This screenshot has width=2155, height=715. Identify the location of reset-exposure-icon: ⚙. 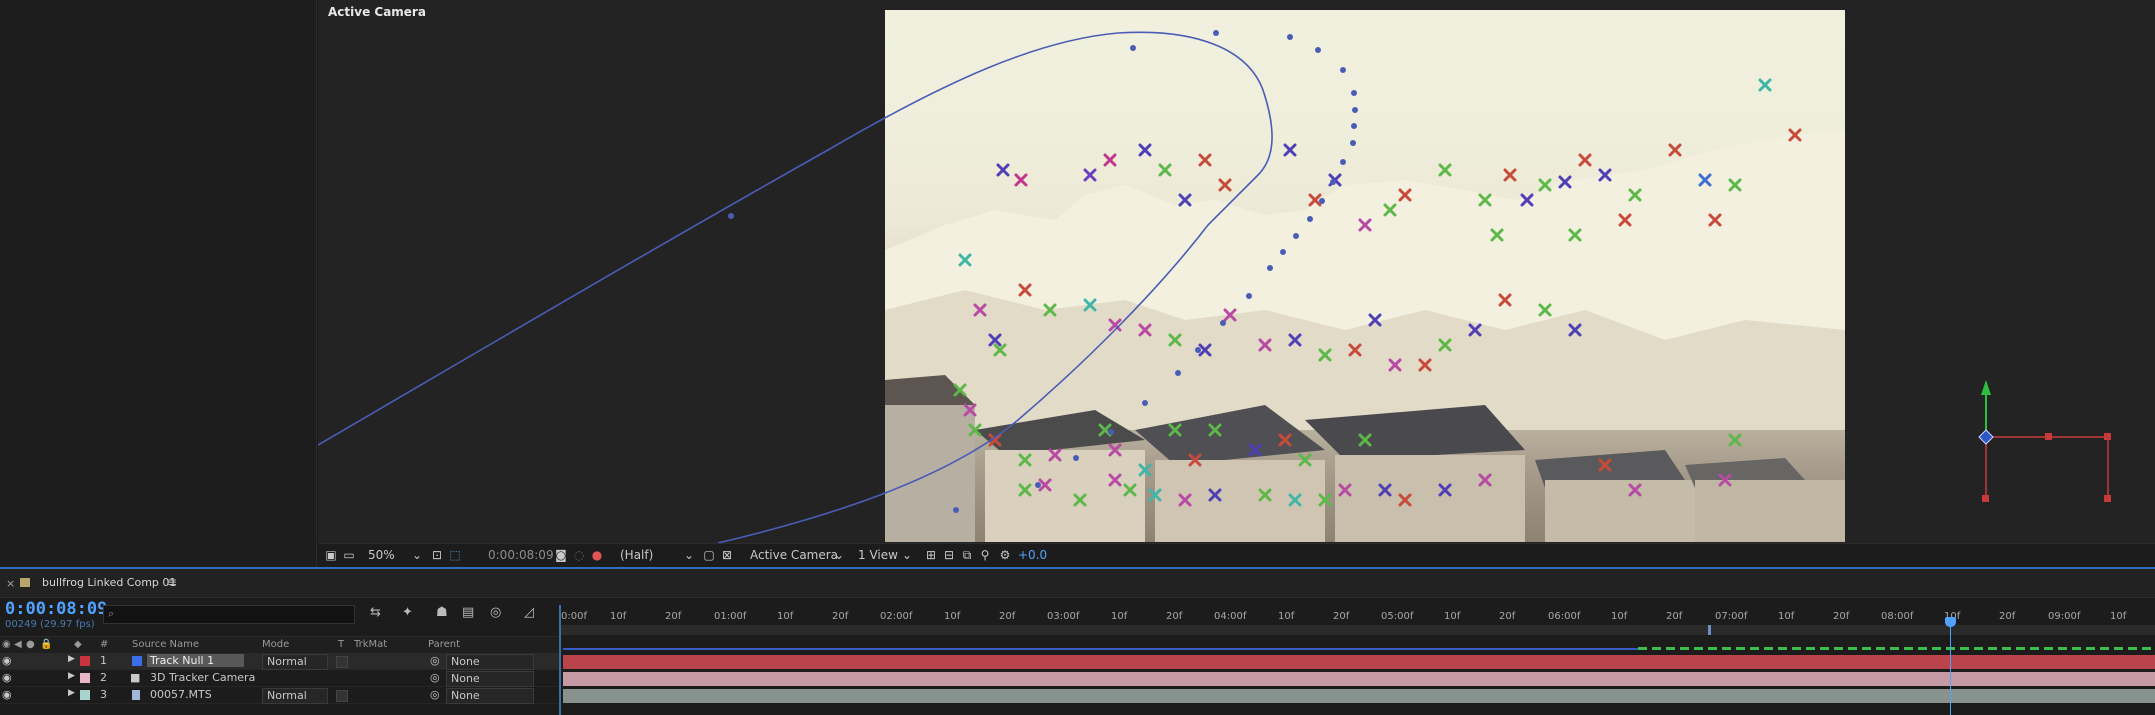
(1005, 555).